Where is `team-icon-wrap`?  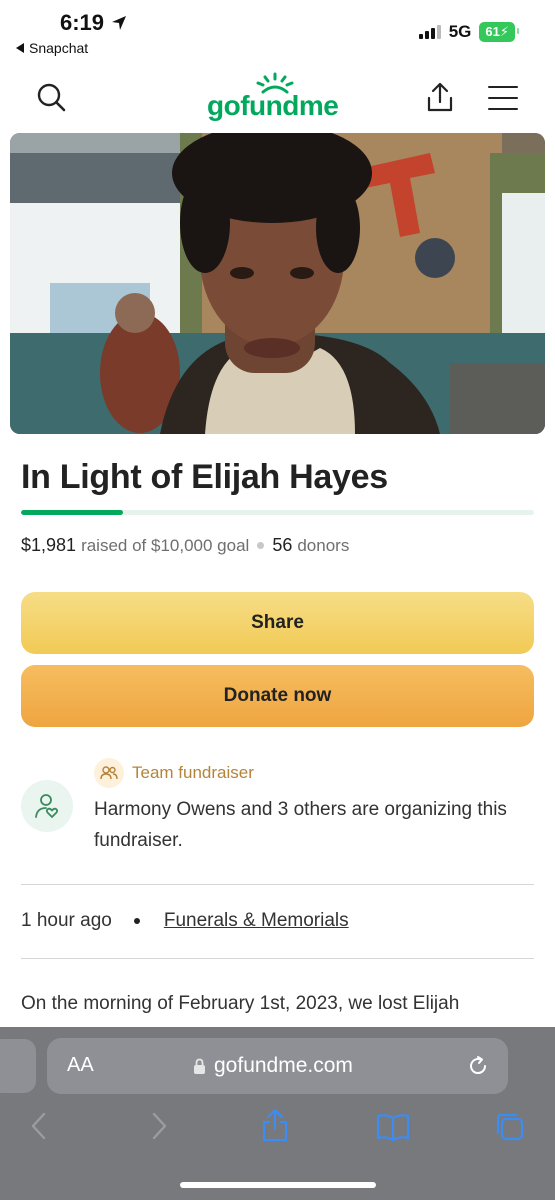
team-icon-wrap is located at coordinates (109, 773).